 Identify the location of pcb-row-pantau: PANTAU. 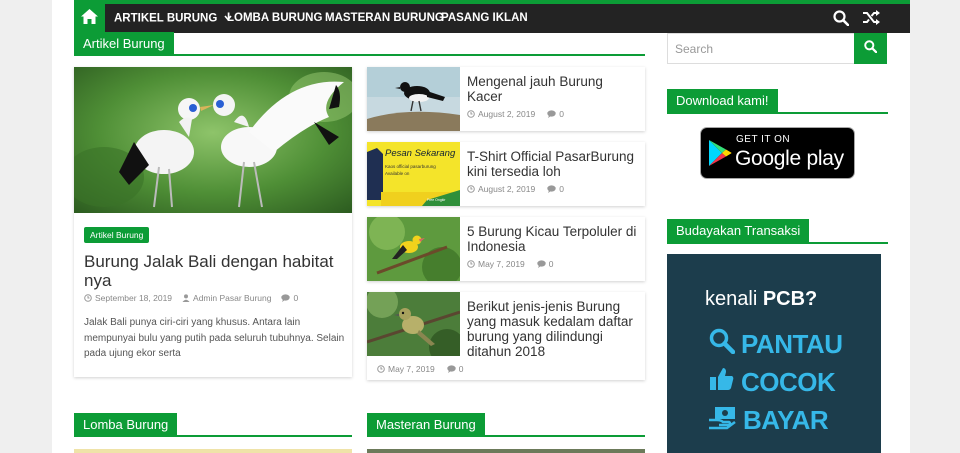
(776, 344).